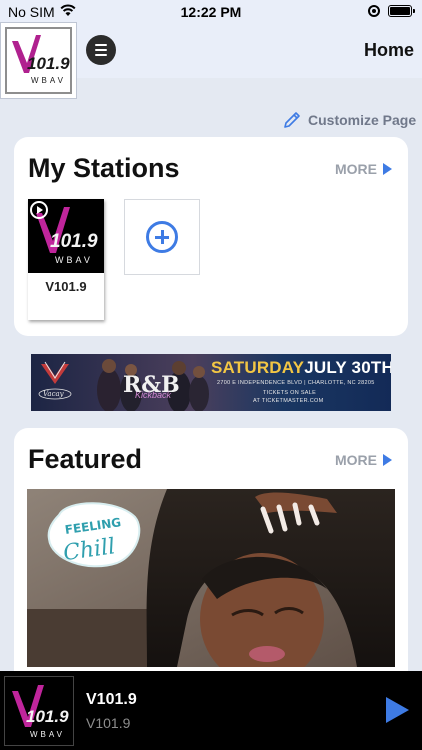  What do you see at coordinates (288, 401) in the screenshot?
I see `ad-tickets-line-2: AT TICKETMASTER.COM` at bounding box center [288, 401].